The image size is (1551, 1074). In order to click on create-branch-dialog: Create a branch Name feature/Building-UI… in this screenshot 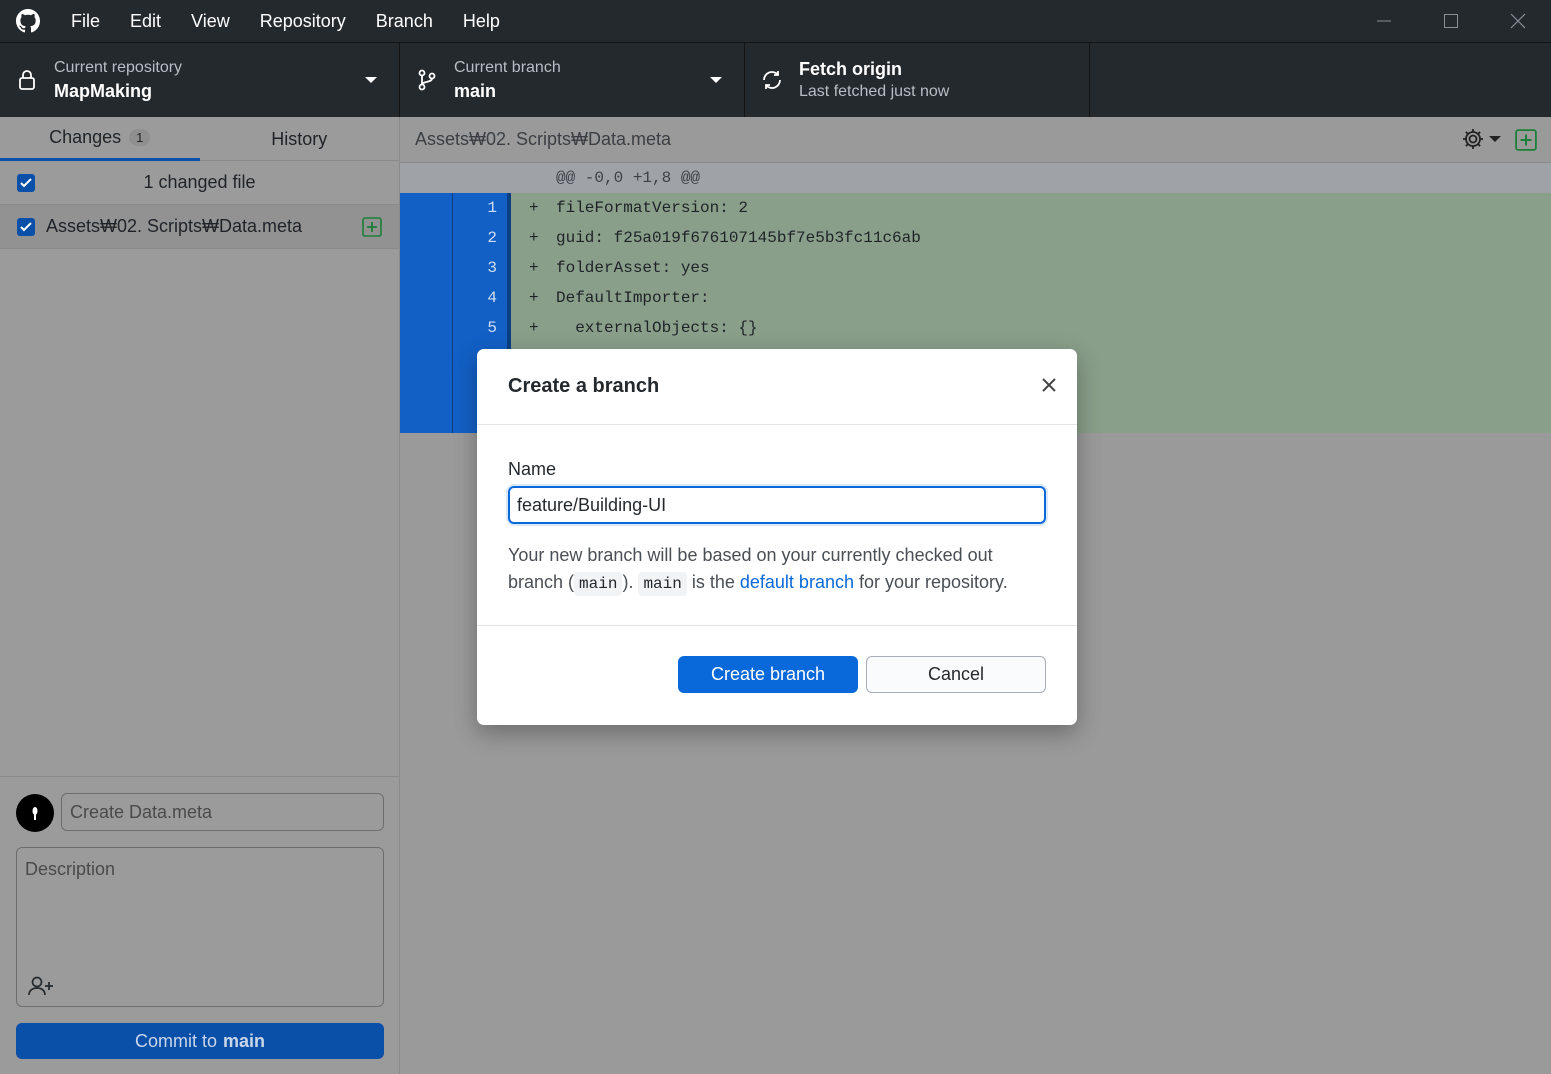, I will do `click(777, 537)`.